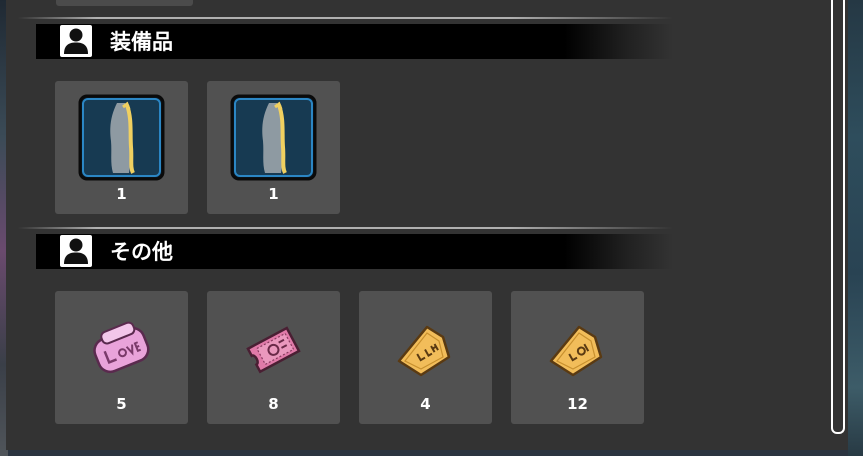 This screenshot has height=456, width=863. What do you see at coordinates (345, 42) in the screenshot?
I see `section-header-equipment: 装備品` at bounding box center [345, 42].